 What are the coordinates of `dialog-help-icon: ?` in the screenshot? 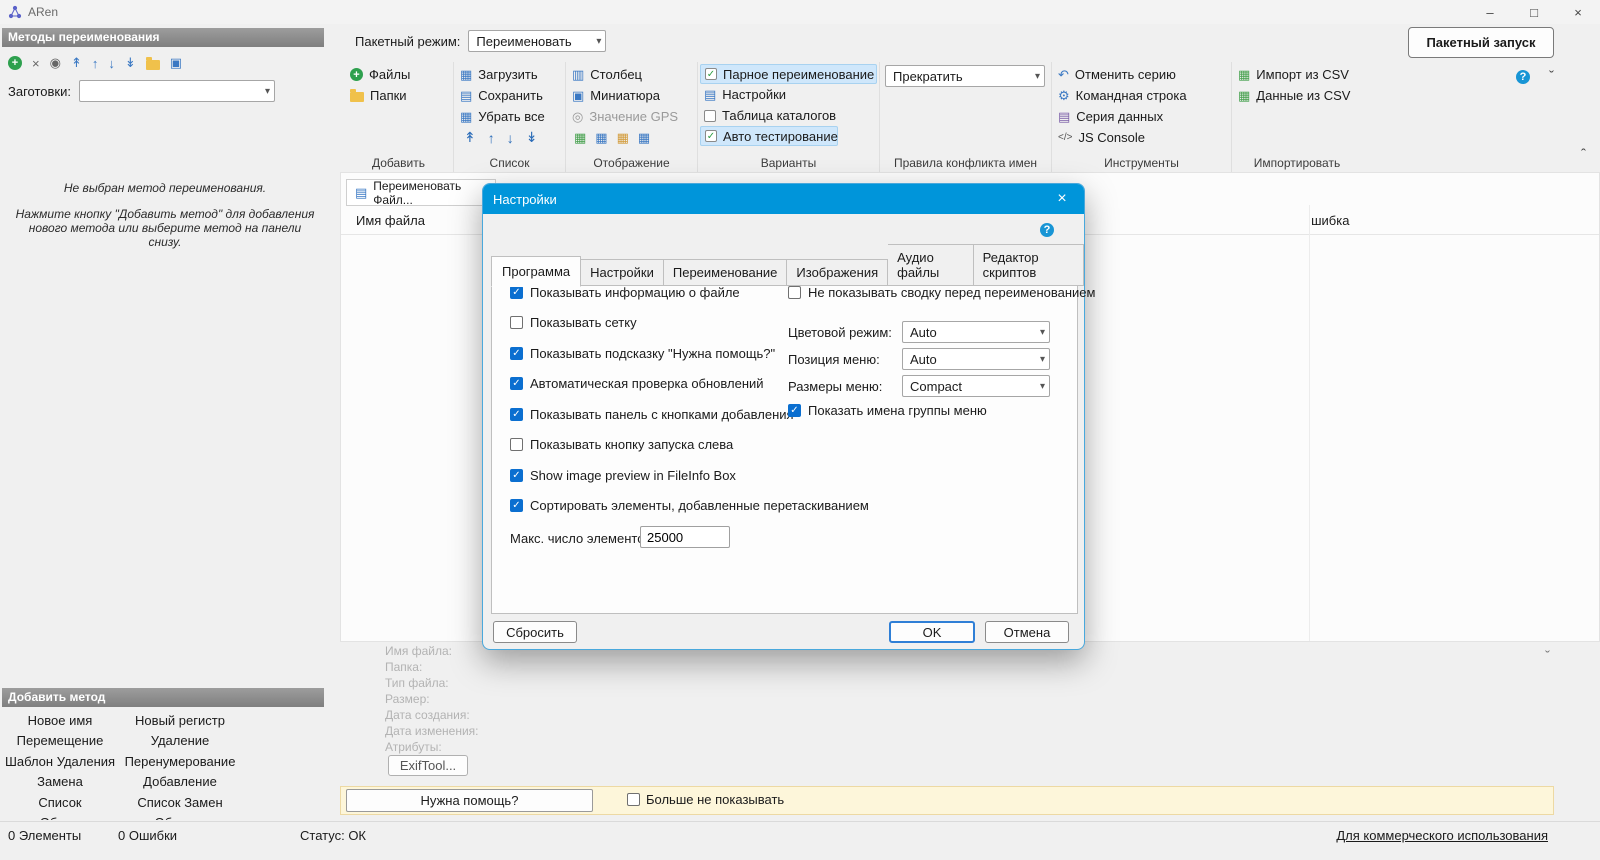 It's located at (1047, 230).